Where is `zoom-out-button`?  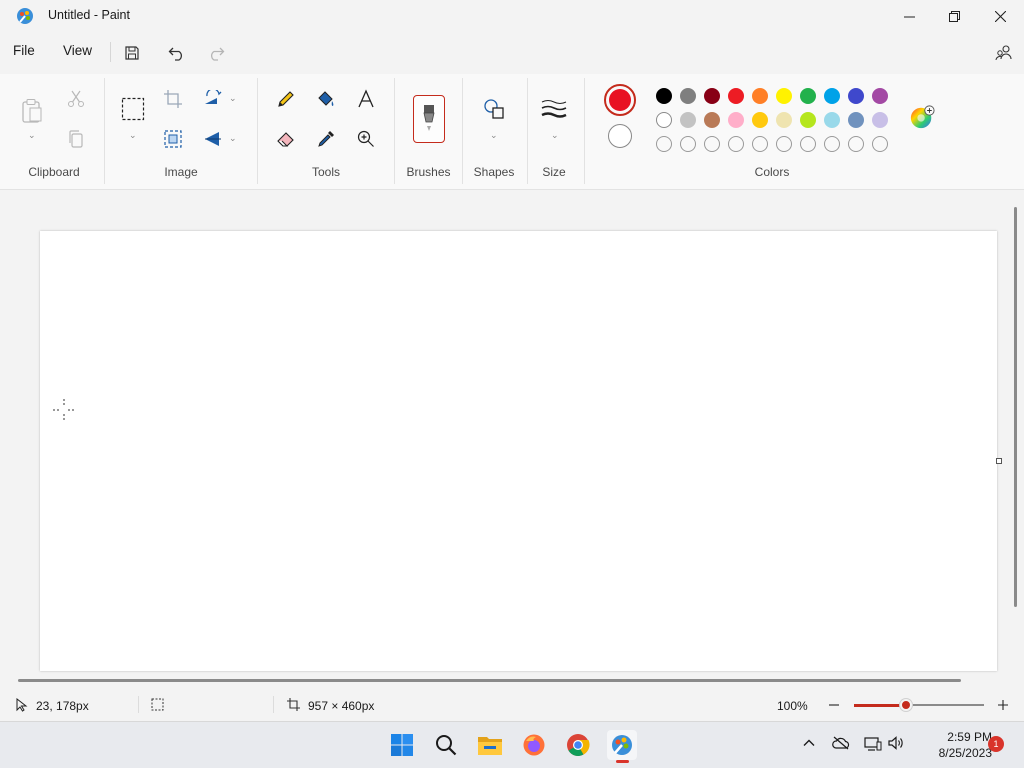 zoom-out-button is located at coordinates (834, 704).